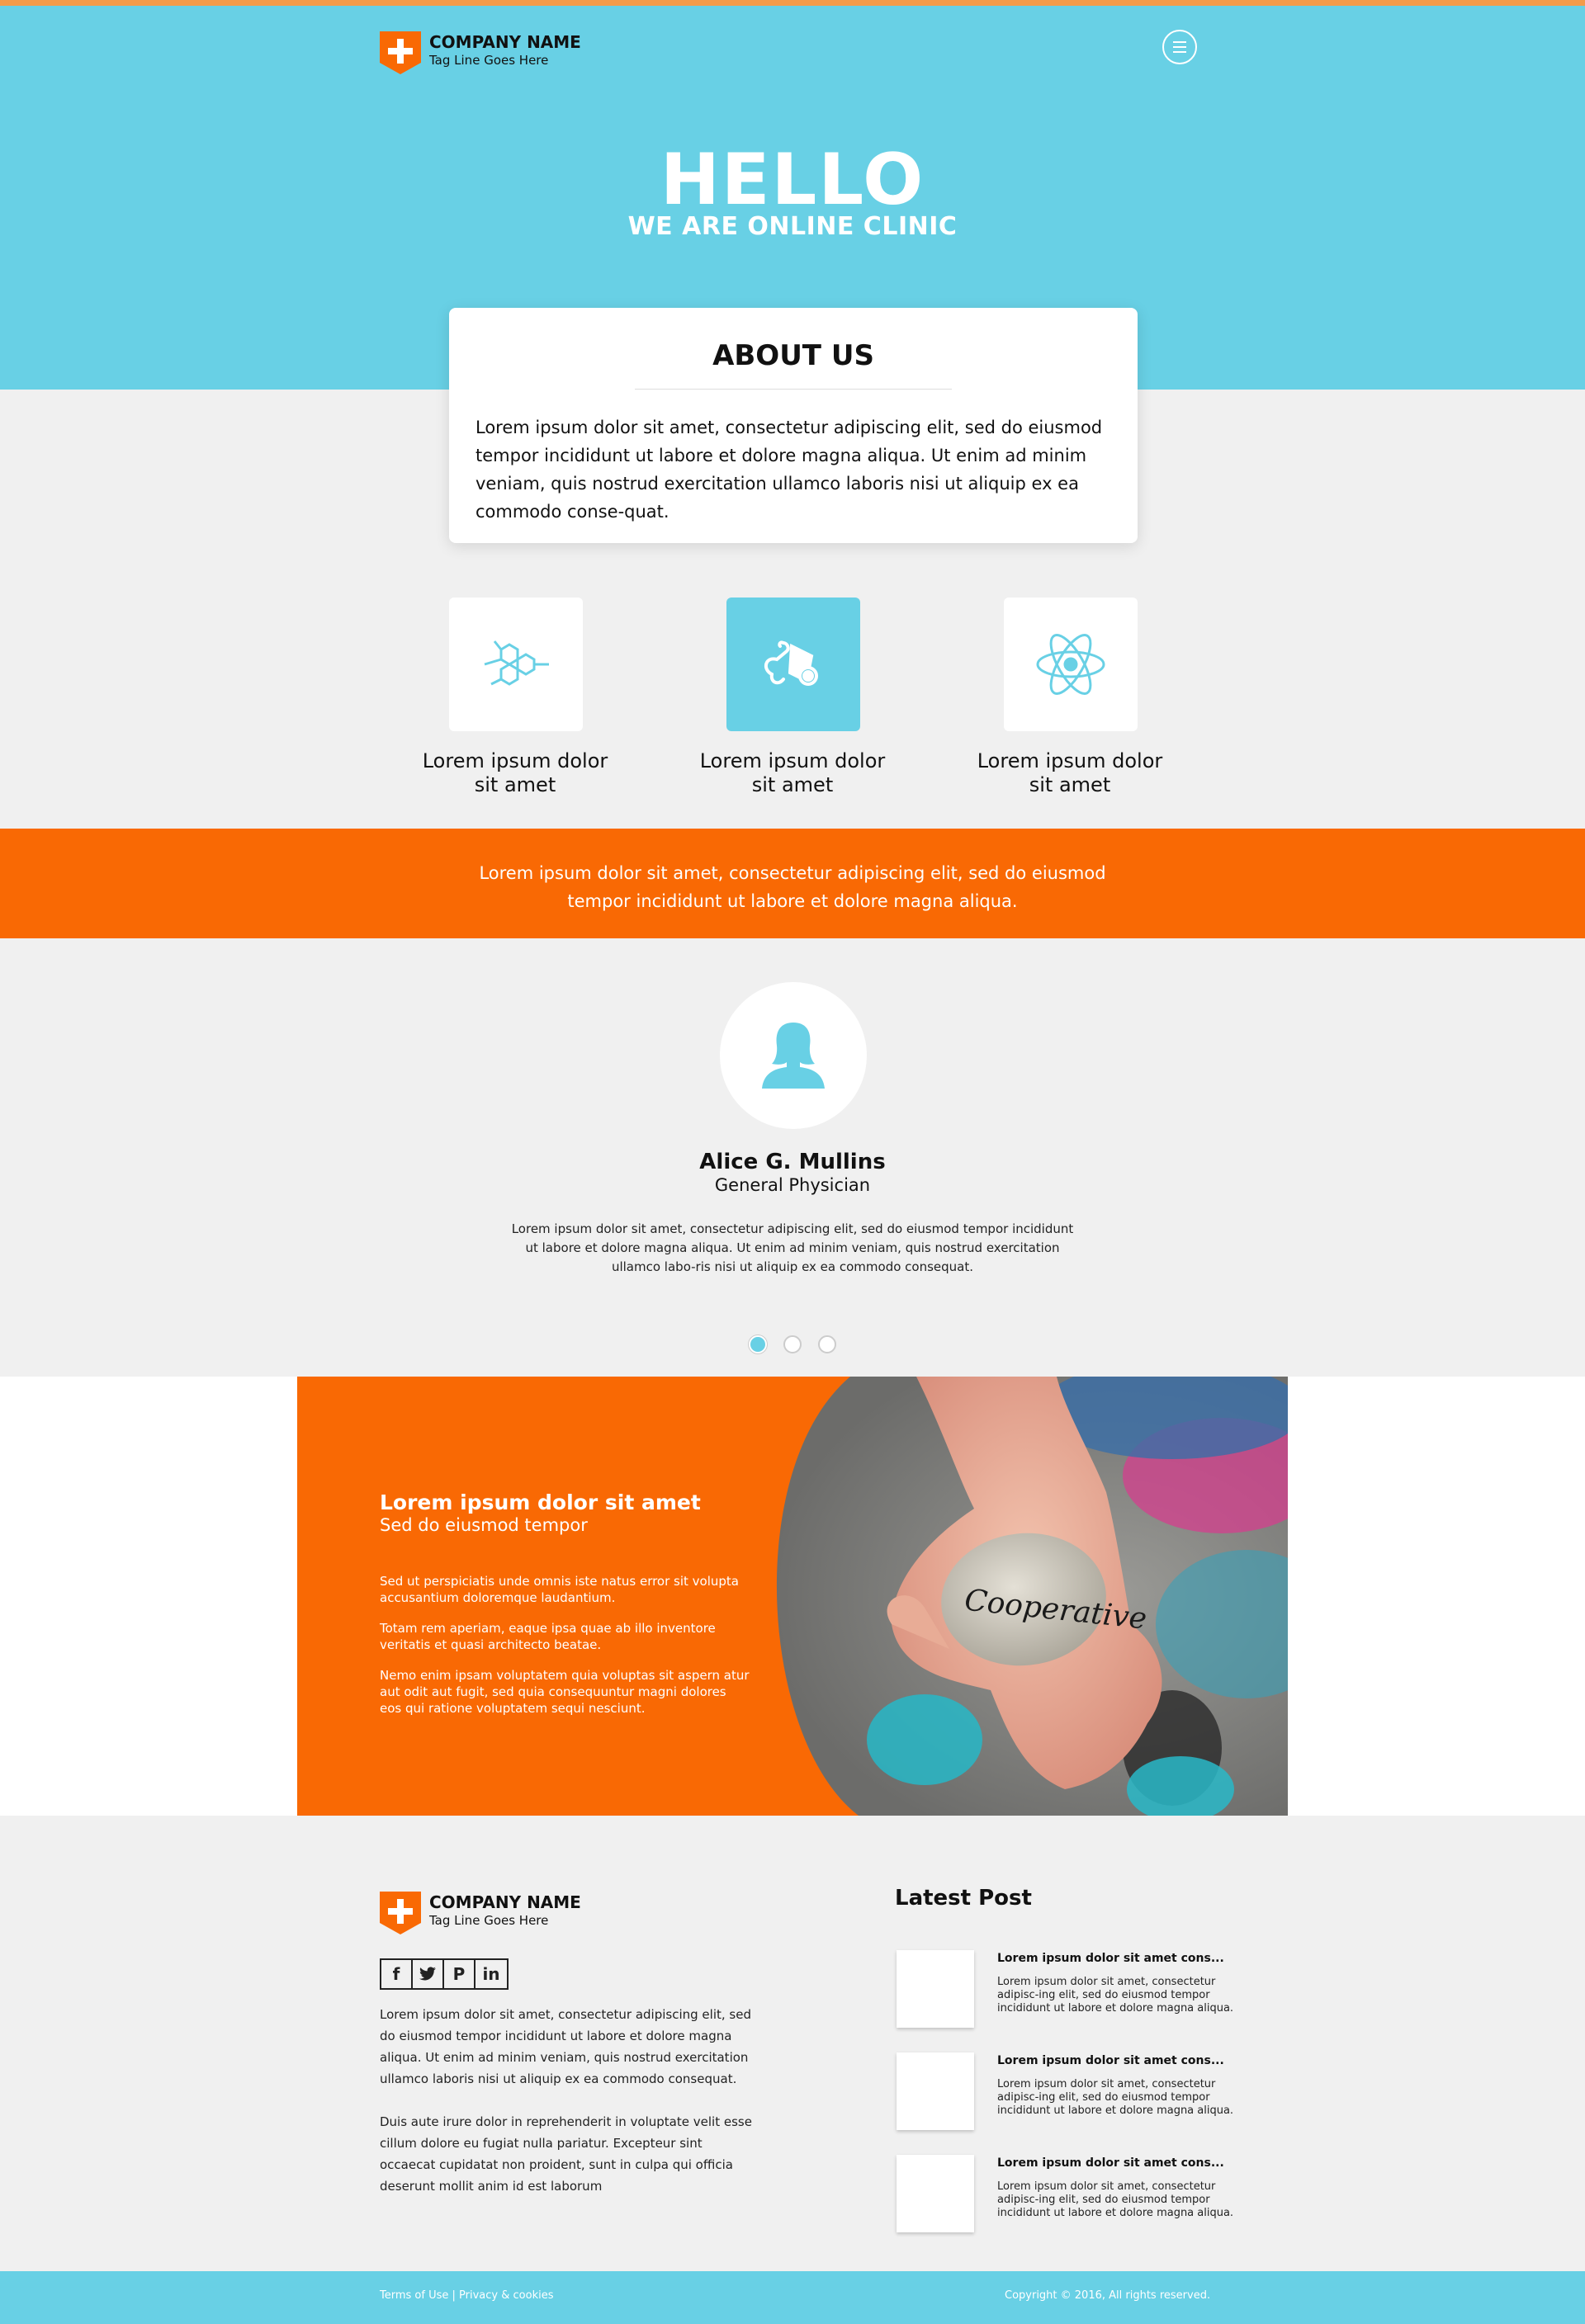  What do you see at coordinates (429, 1974) in the screenshot?
I see `twitter-icon` at bounding box center [429, 1974].